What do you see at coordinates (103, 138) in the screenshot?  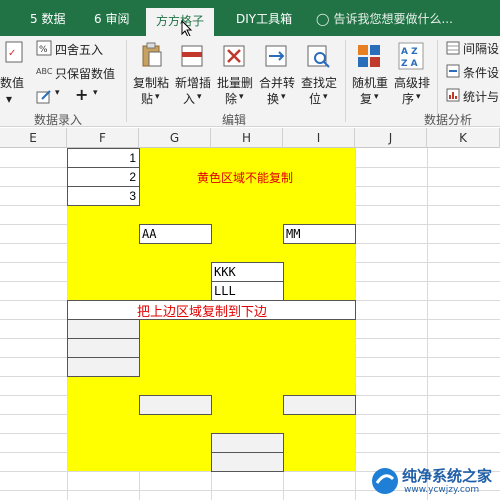 I see `column-header-f: F` at bounding box center [103, 138].